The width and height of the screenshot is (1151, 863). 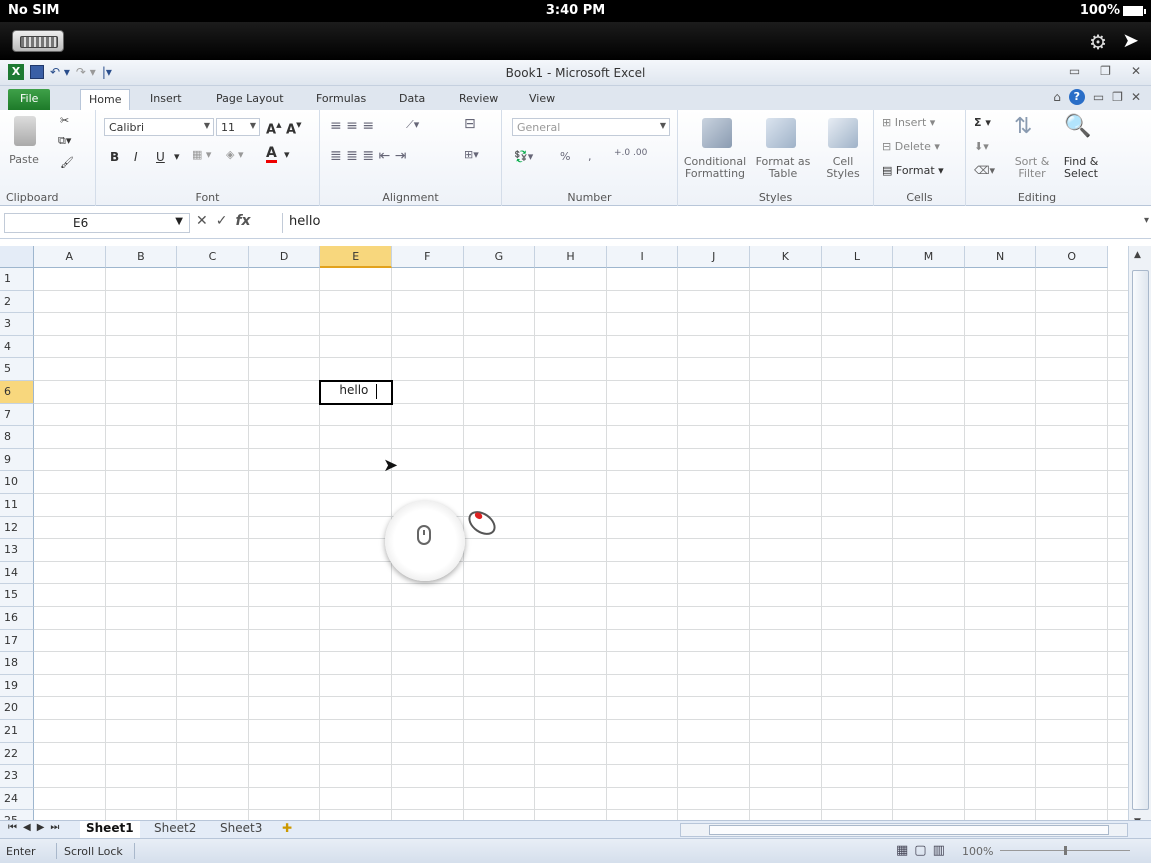 I want to click on active-cell-e6: hello, so click(x=356, y=392).